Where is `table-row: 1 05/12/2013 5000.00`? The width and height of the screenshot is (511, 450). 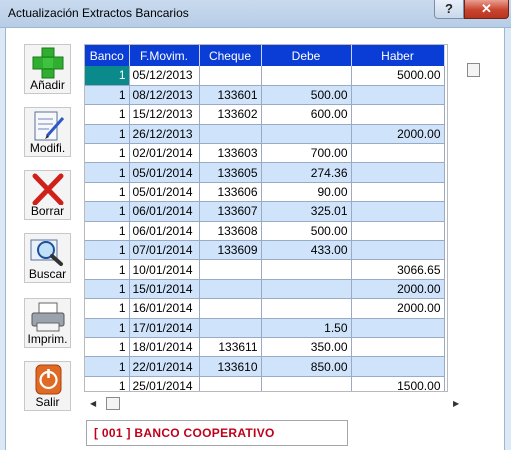 table-row: 1 05/12/2013 5000.00 is located at coordinates (265, 76).